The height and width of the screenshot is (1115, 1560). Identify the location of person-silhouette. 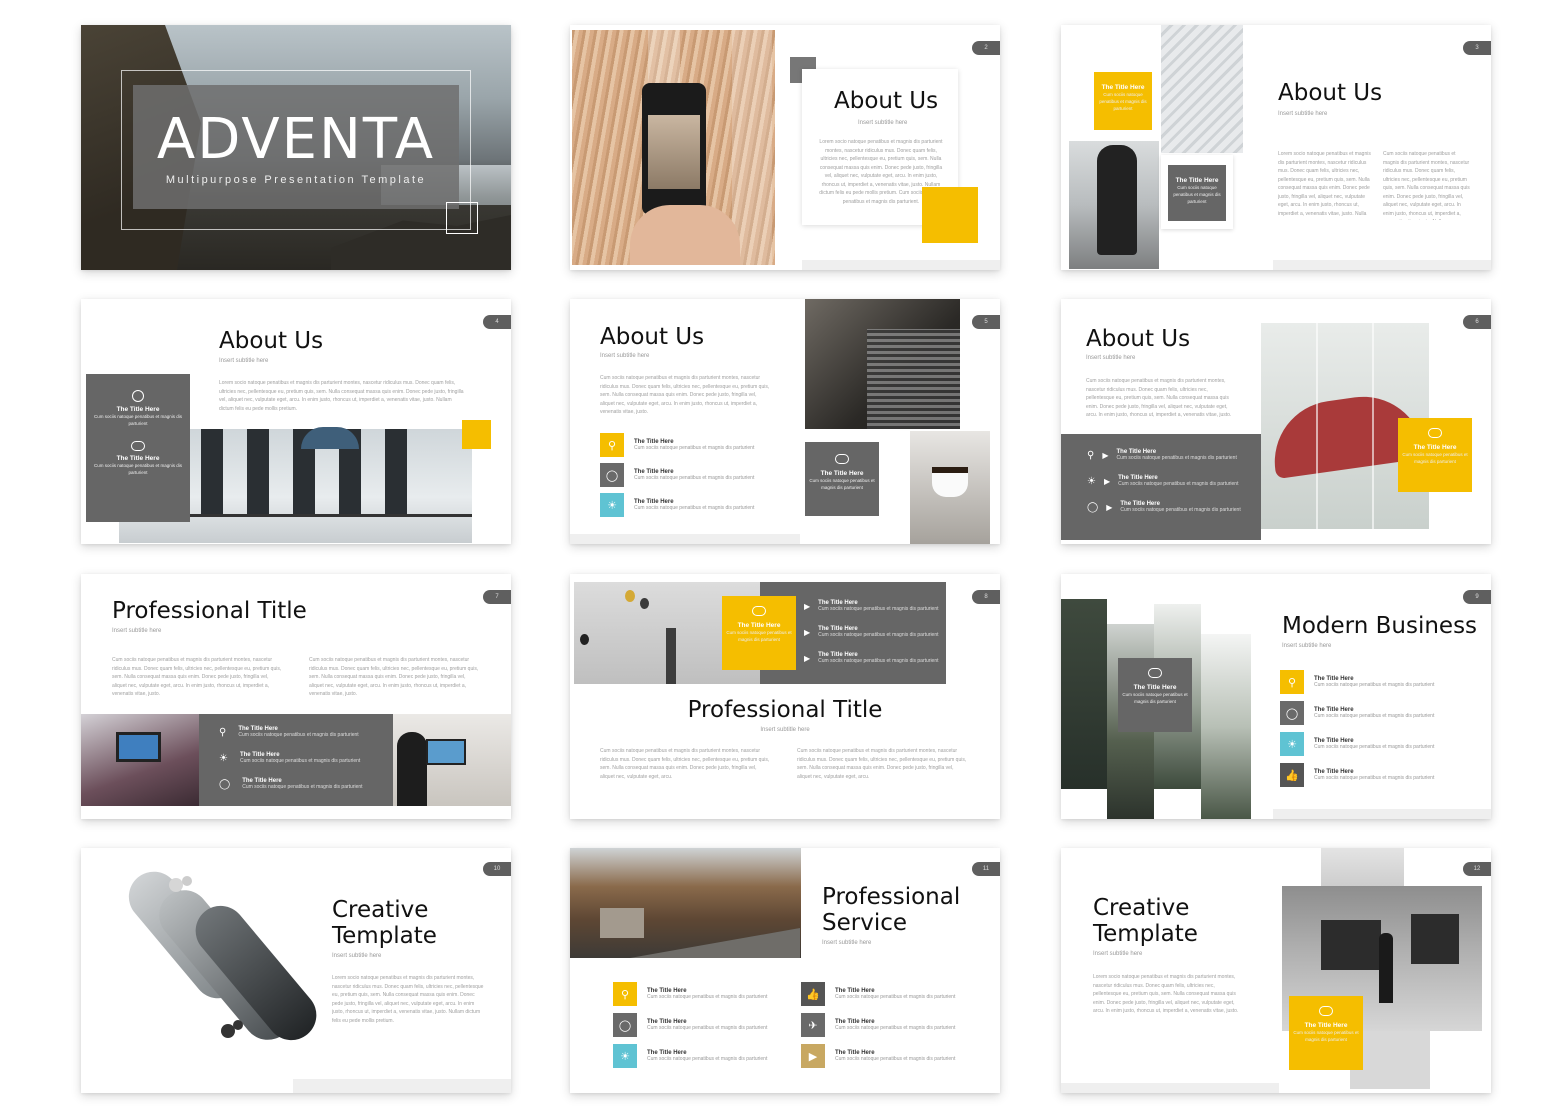
(412, 769).